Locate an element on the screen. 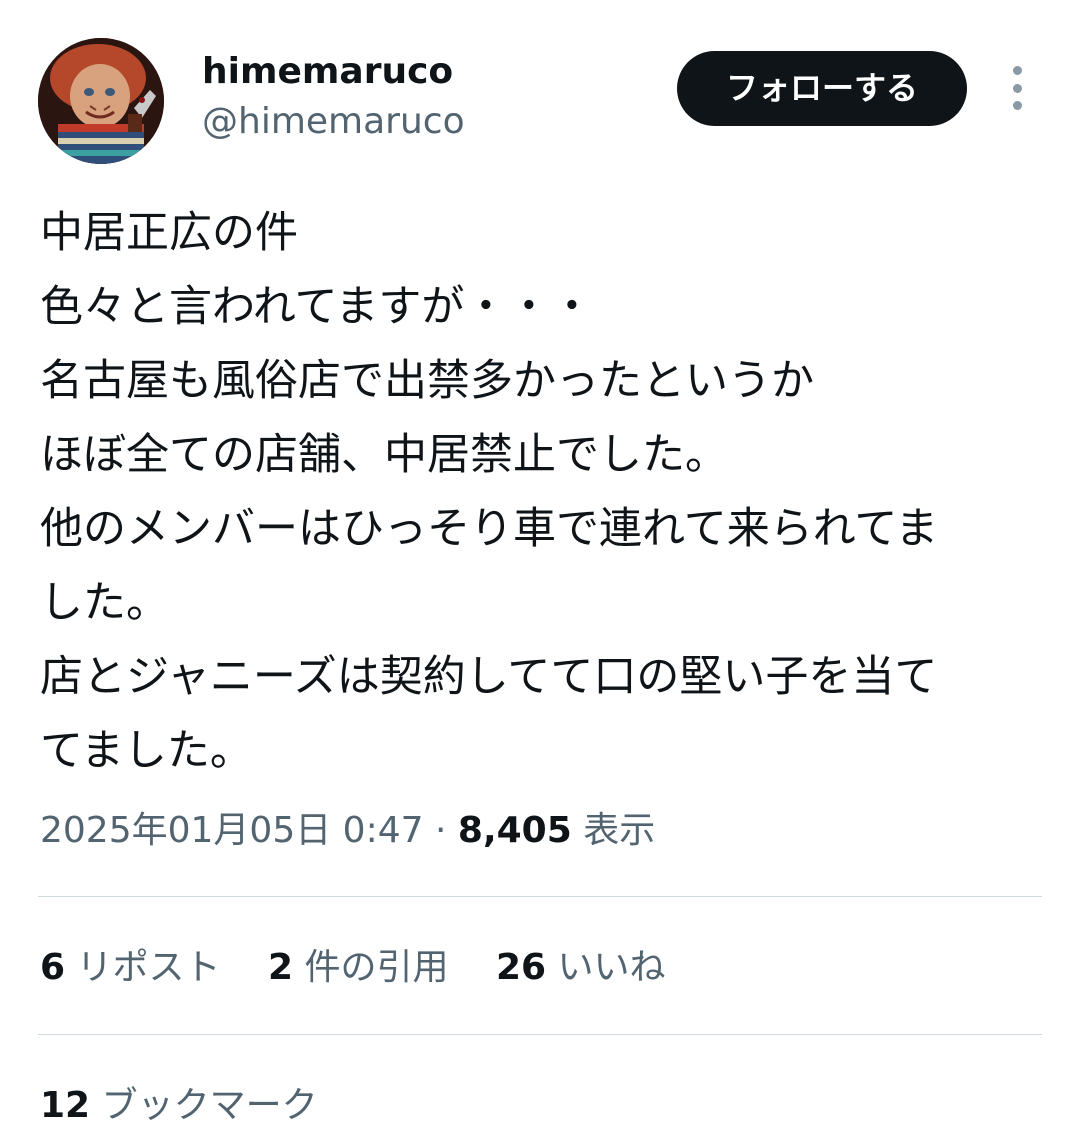 The width and height of the screenshot is (1080, 1148). bookmarks-stat: 12 ブックマーク is located at coordinates (179, 1106).